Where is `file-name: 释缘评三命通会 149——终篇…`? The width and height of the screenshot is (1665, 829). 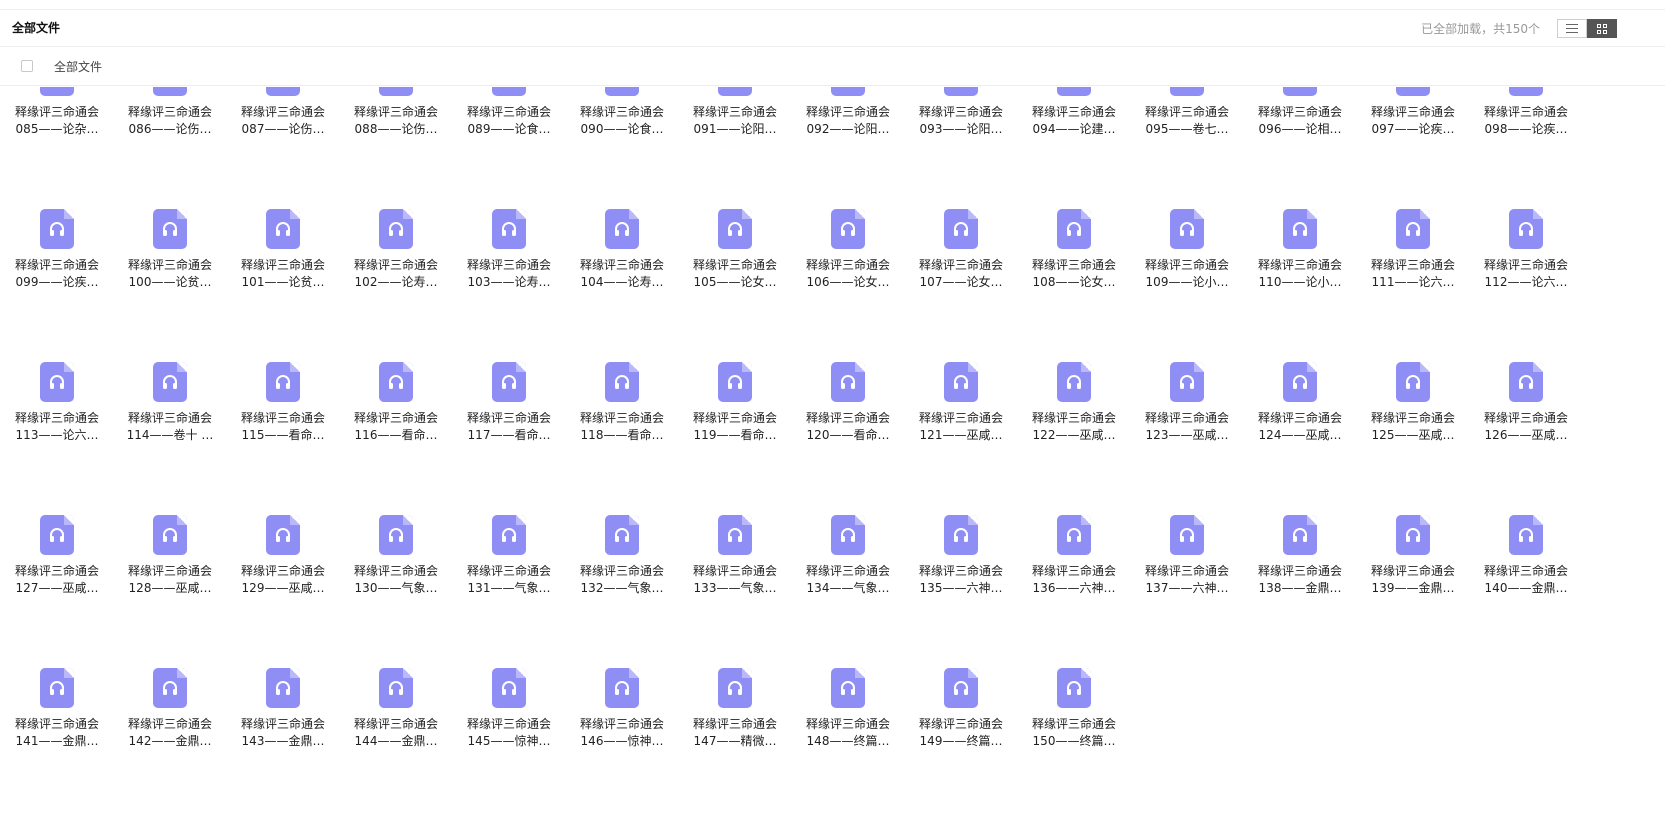
file-name: 释缘评三命通会 149——终篇… is located at coordinates (961, 733).